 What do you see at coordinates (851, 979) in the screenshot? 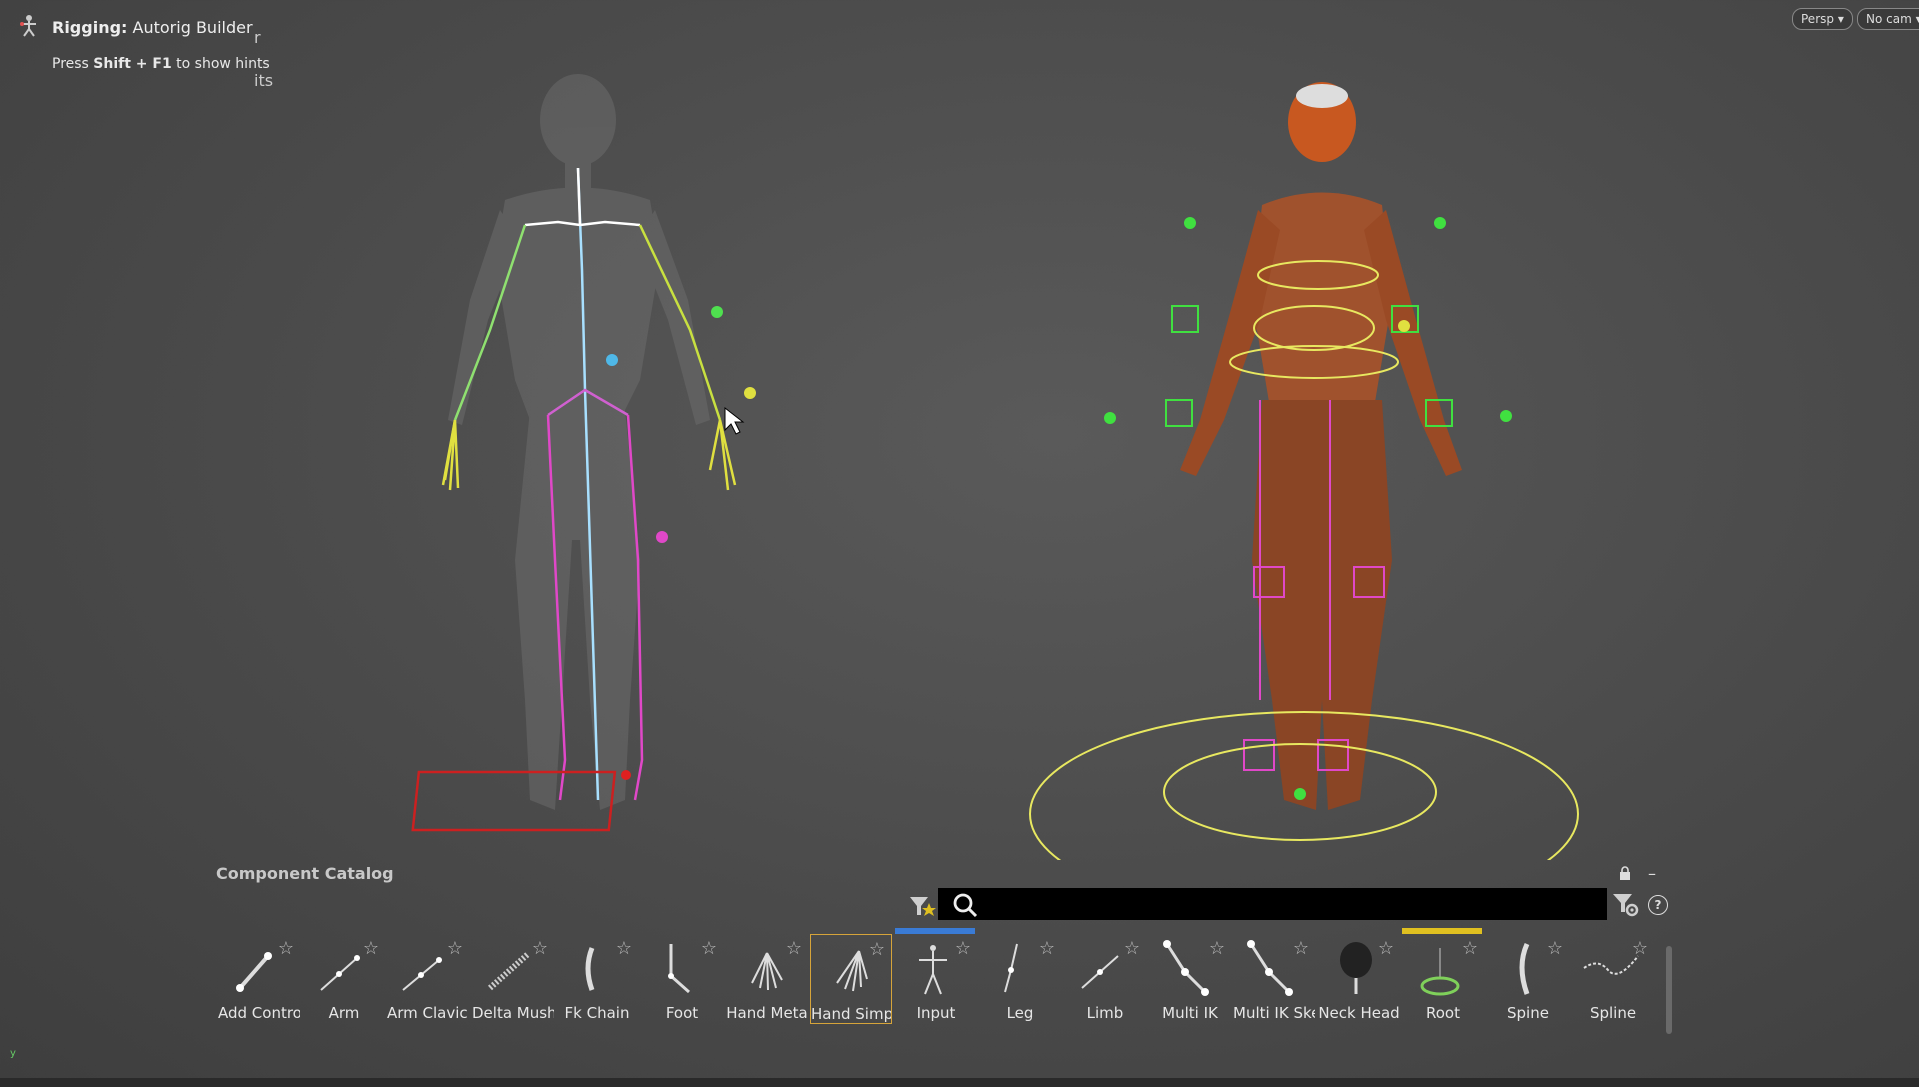
I see `catalog-item-hand-simple: ☆ Hand Simple` at bounding box center [851, 979].